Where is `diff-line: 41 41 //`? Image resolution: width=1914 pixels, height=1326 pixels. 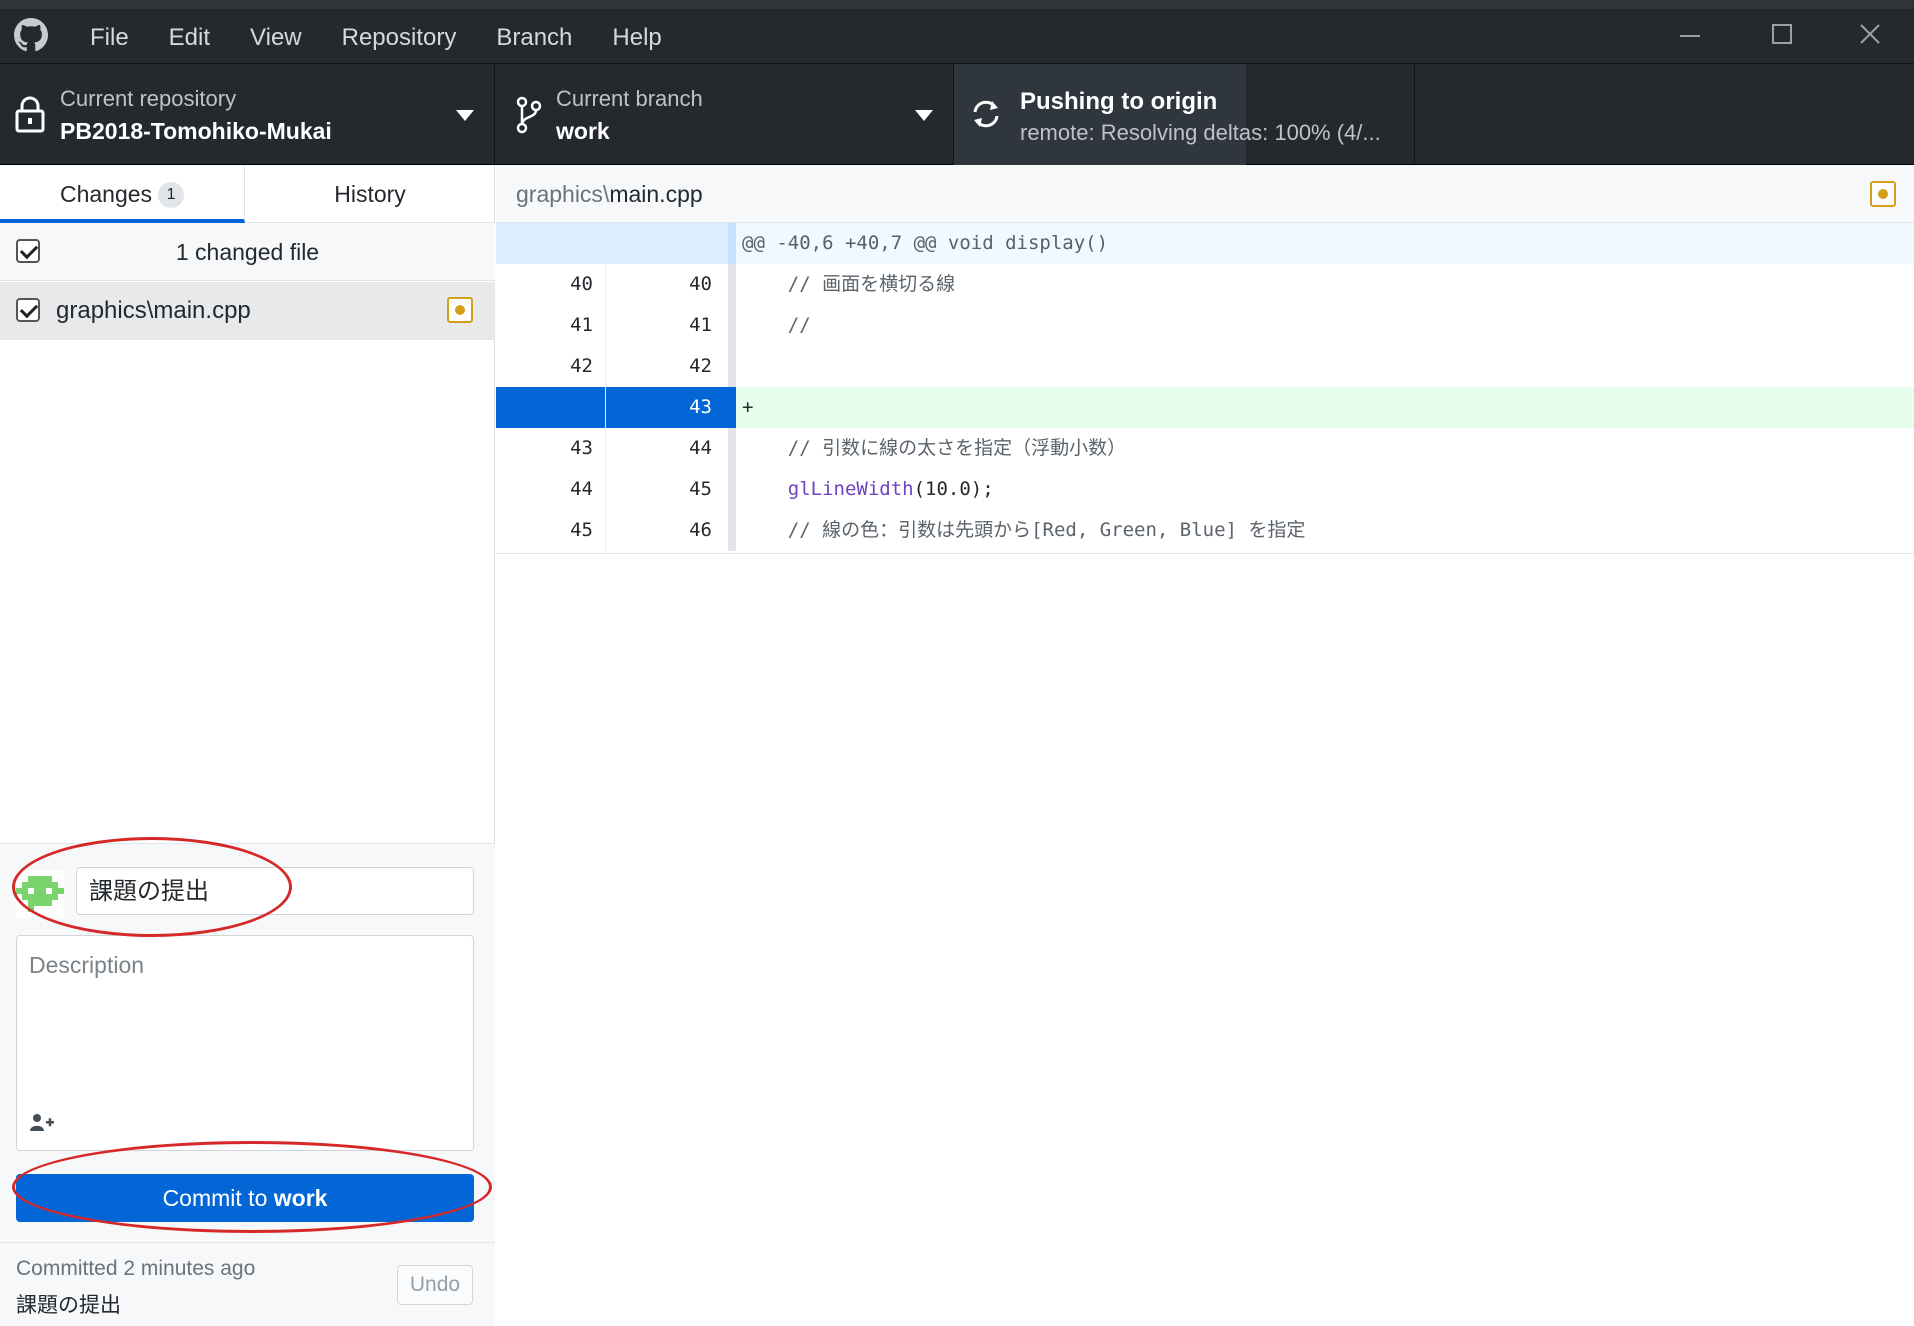
diff-line: 41 41 // is located at coordinates (1205, 325).